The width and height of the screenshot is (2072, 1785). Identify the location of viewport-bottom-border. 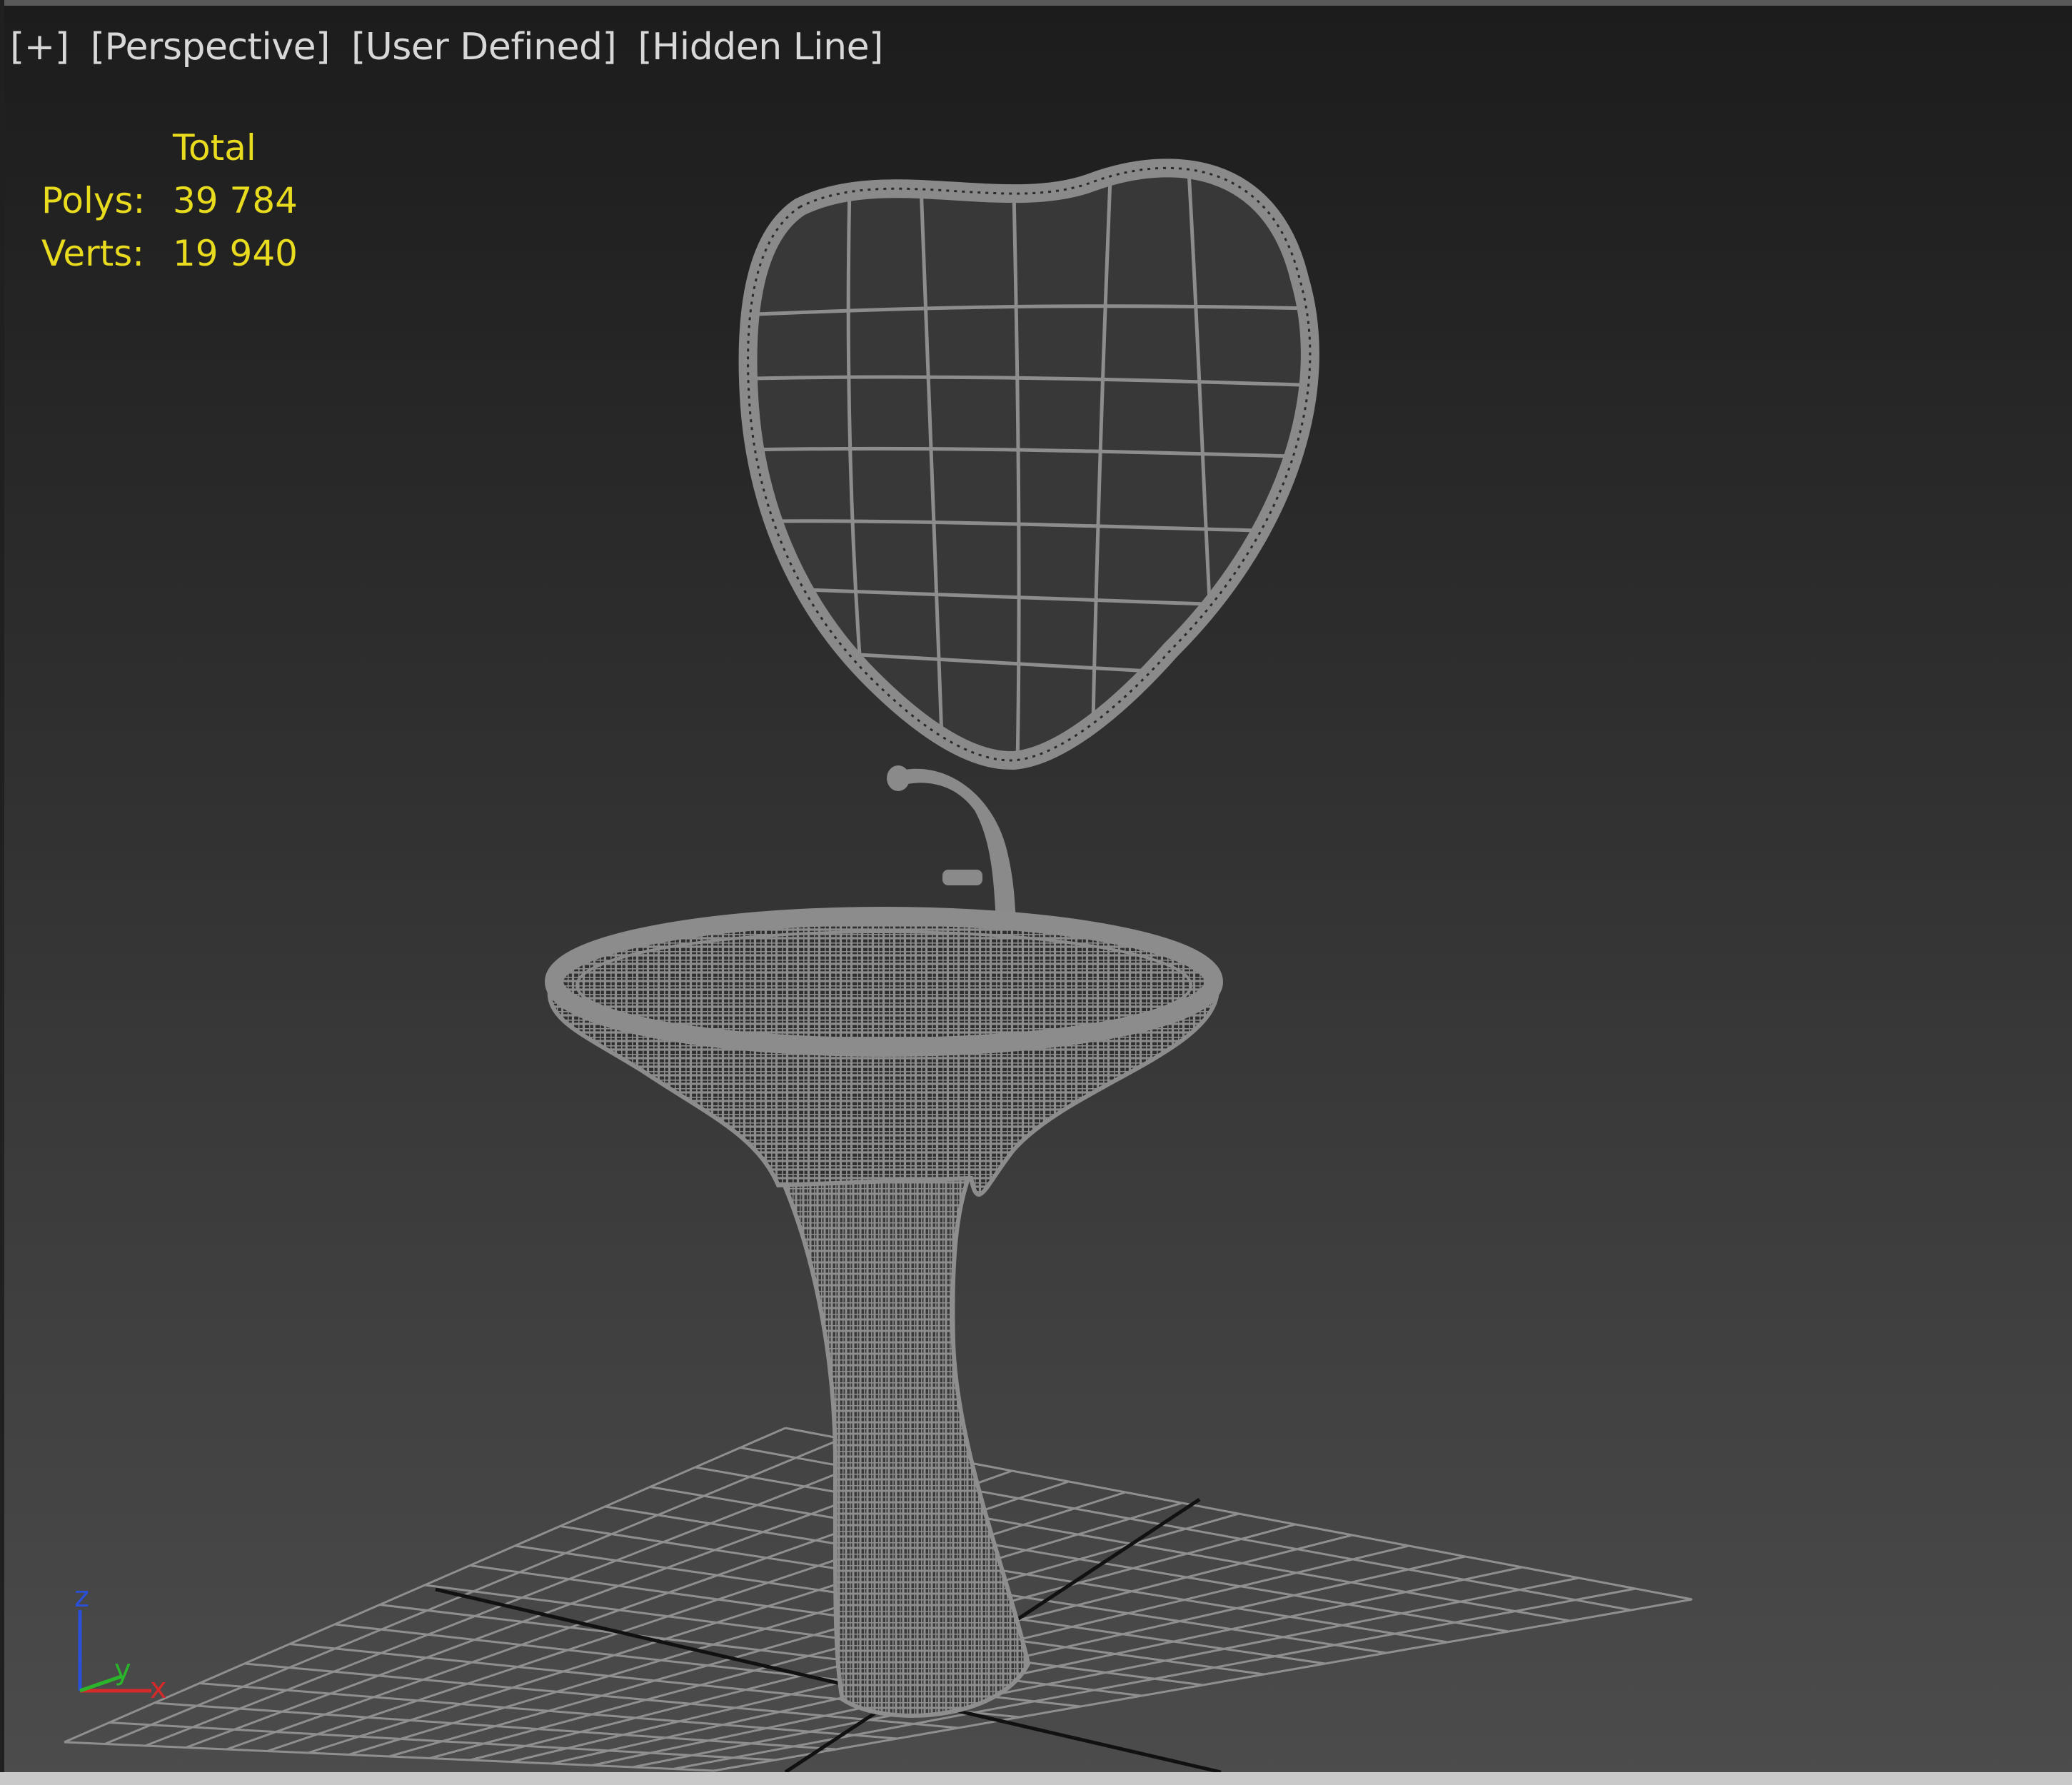
(1036, 1778).